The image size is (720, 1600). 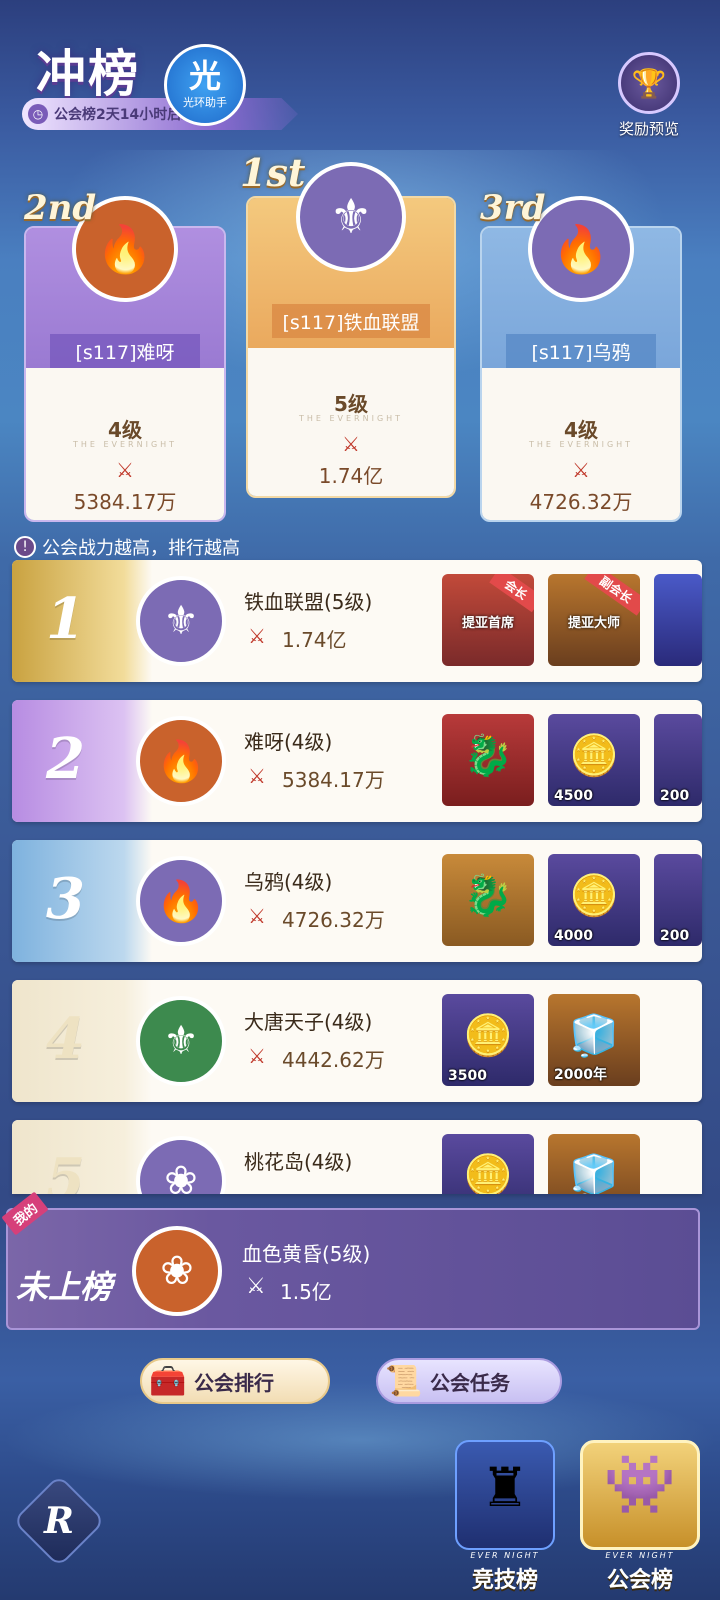 I want to click on podium-rank-first: 1st, so click(x=273, y=172).